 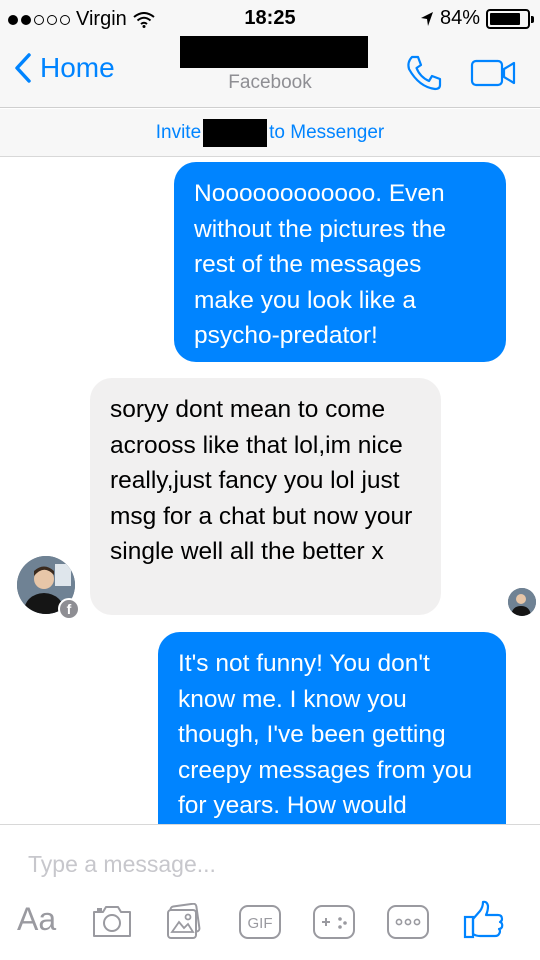 I want to click on contact-name-redacted, so click(x=274, y=52).